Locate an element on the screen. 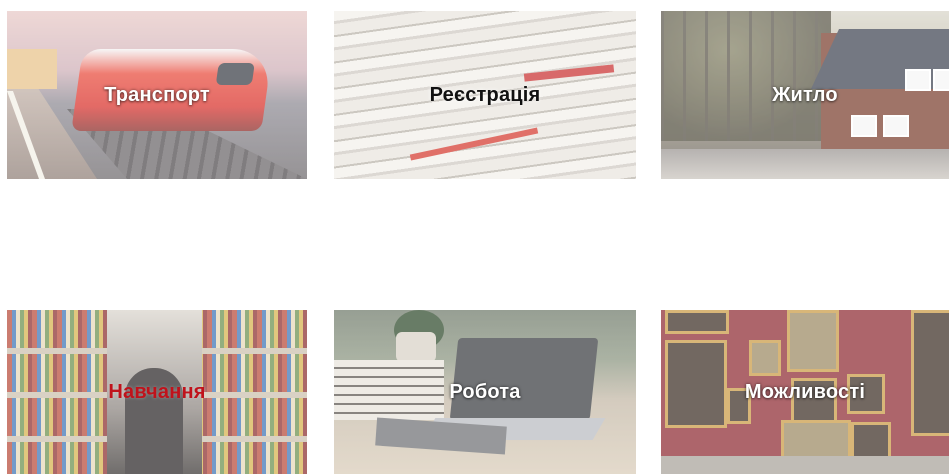 The image size is (949, 474). tile-label-opportunities: Можливості is located at coordinates (805, 391).